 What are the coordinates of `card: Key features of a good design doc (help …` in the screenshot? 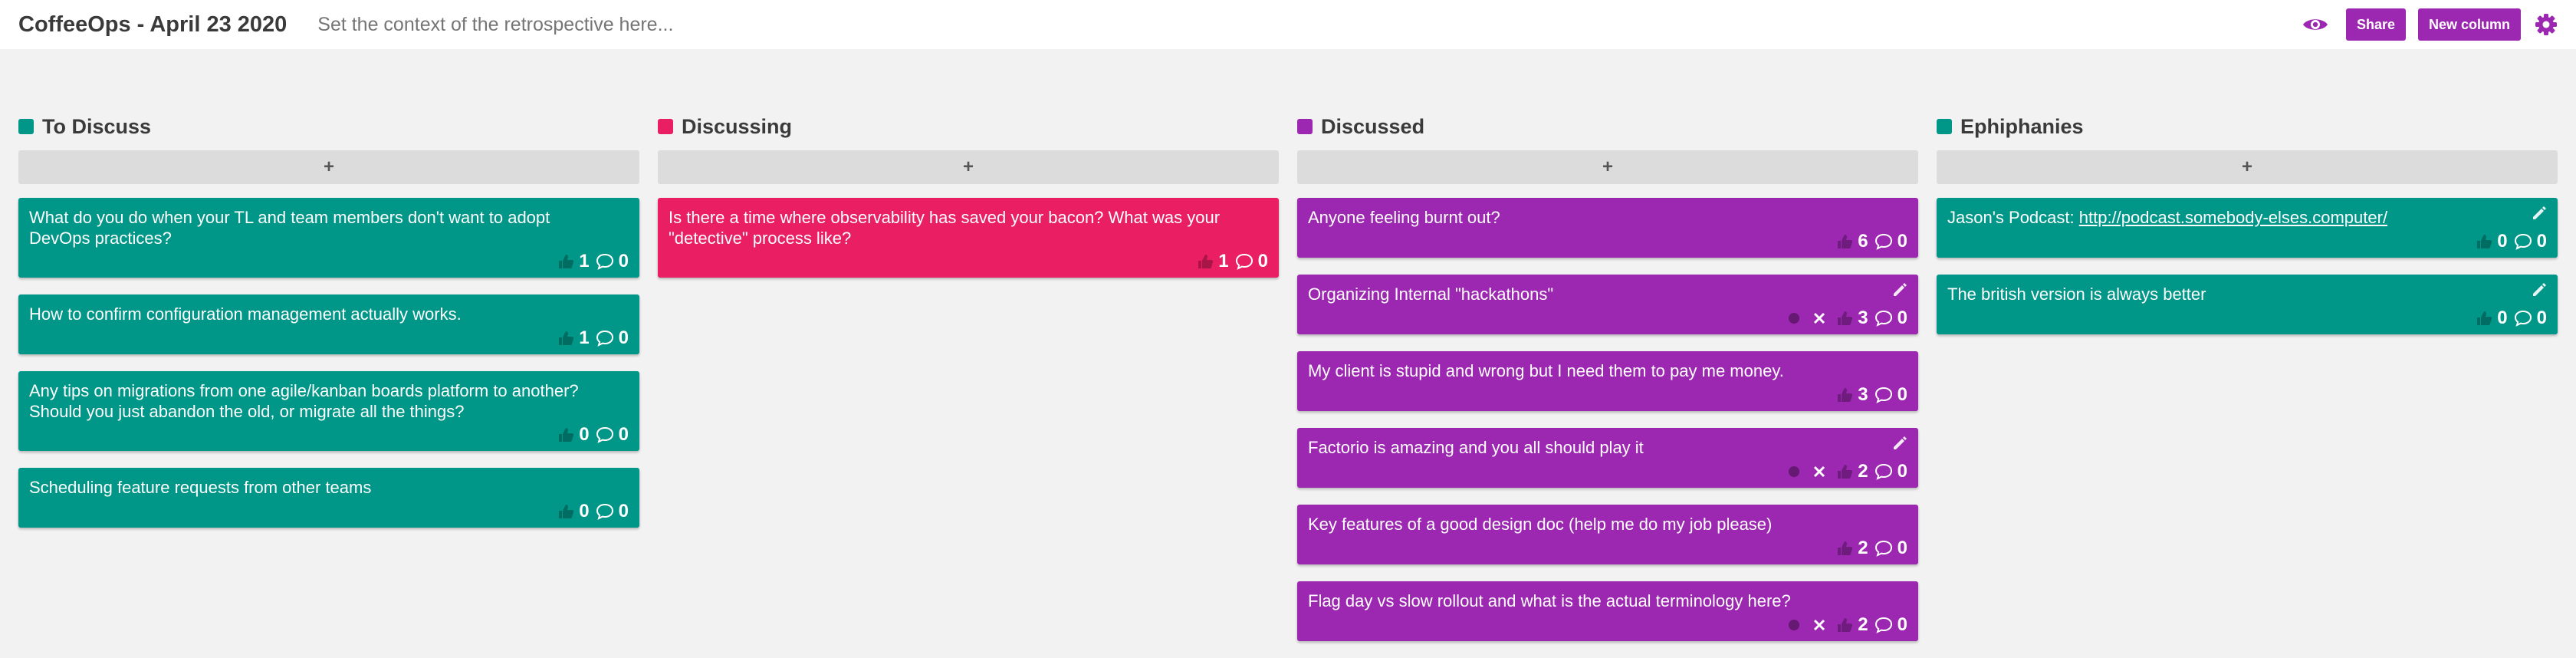 It's located at (1607, 534).